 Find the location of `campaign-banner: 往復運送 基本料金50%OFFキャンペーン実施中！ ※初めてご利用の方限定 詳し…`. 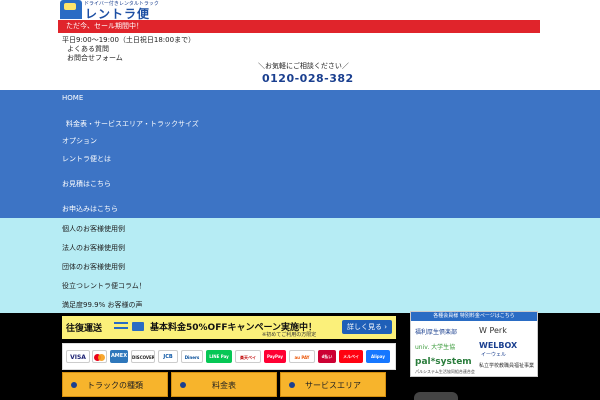

campaign-banner: 往復運送 基本料金50%OFFキャンペーン実施中！ ※初めてご利用の方限定 詳し… is located at coordinates (229, 327).